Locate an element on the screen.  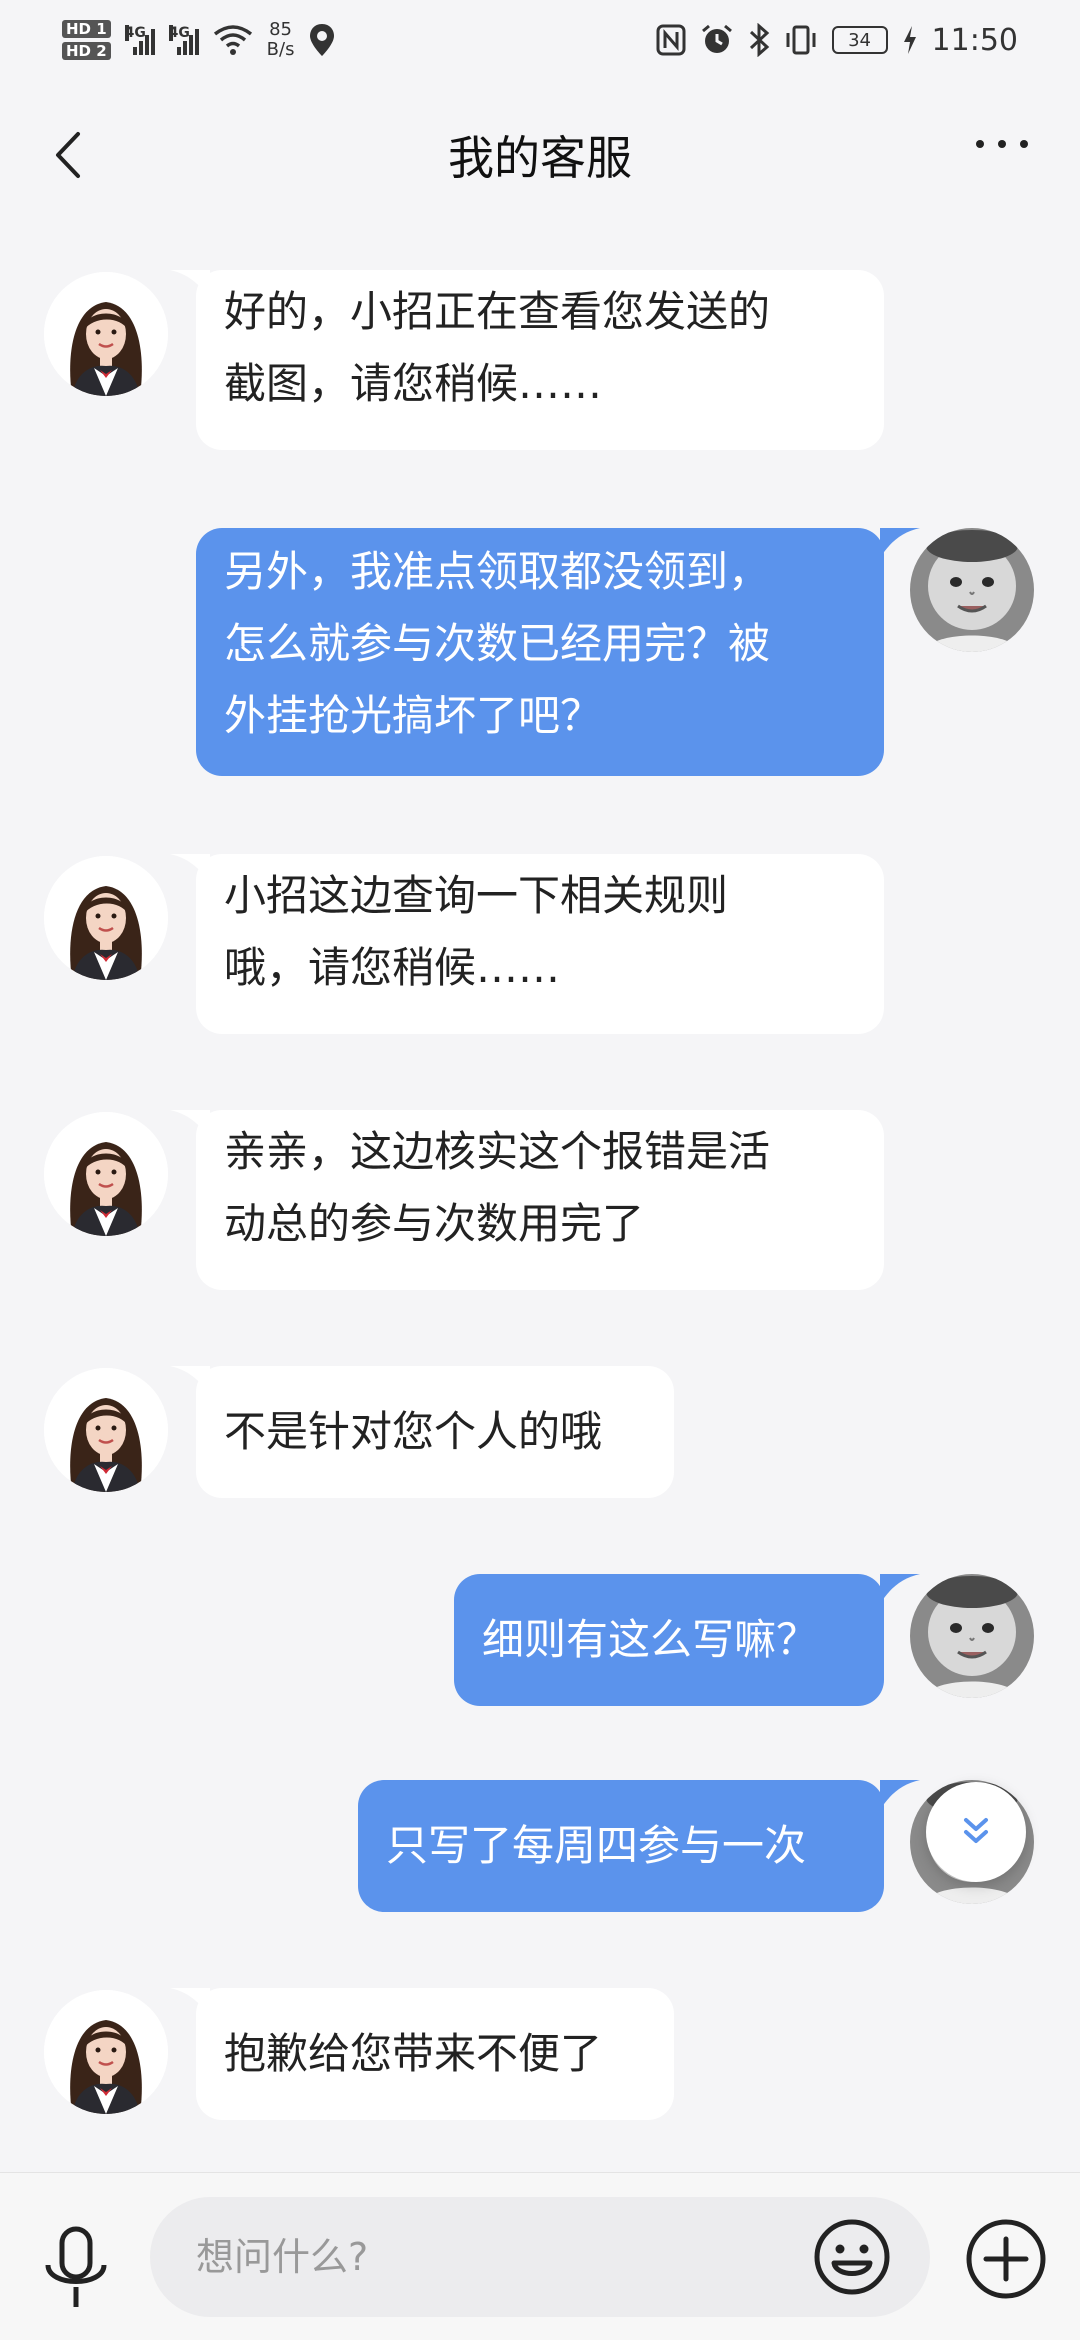
message-bubble-incoming: 抱歉给您带来不便了 is located at coordinates (435, 2054).